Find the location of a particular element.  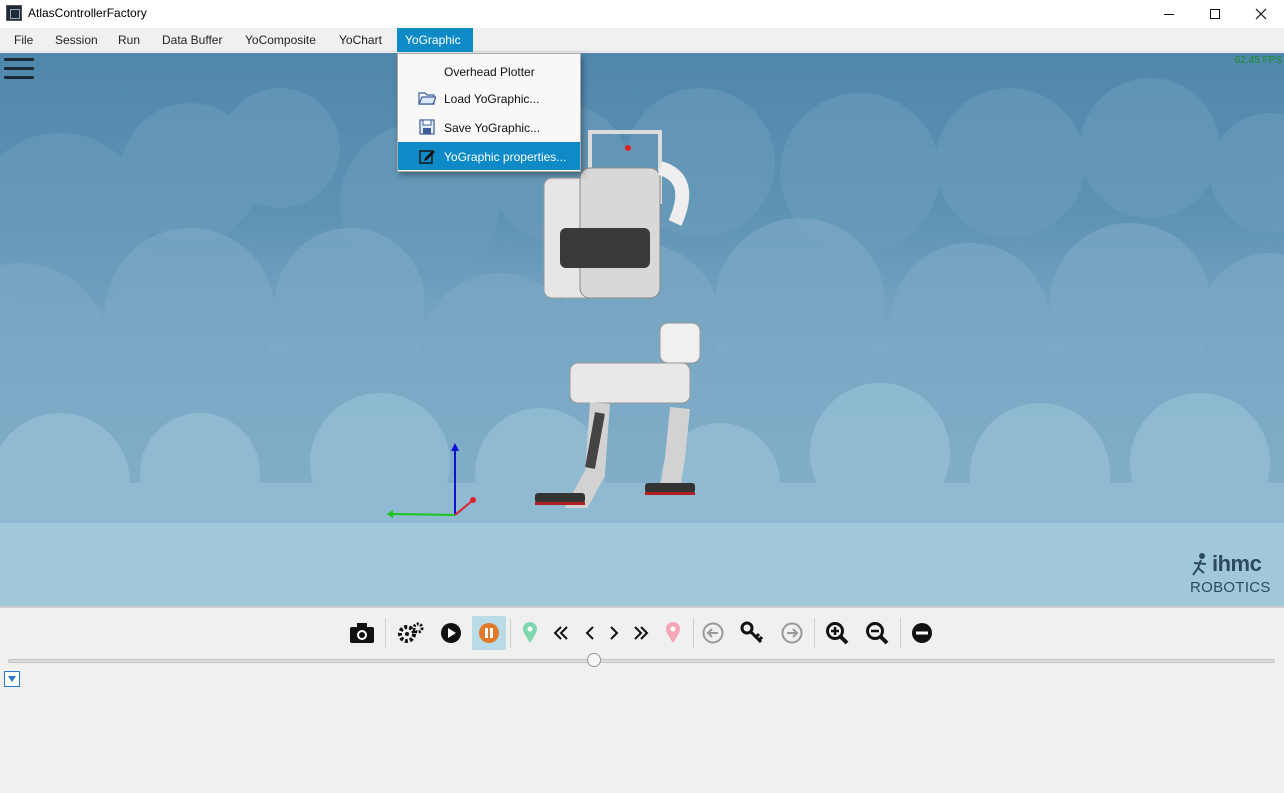

pause-button is located at coordinates (489, 633).